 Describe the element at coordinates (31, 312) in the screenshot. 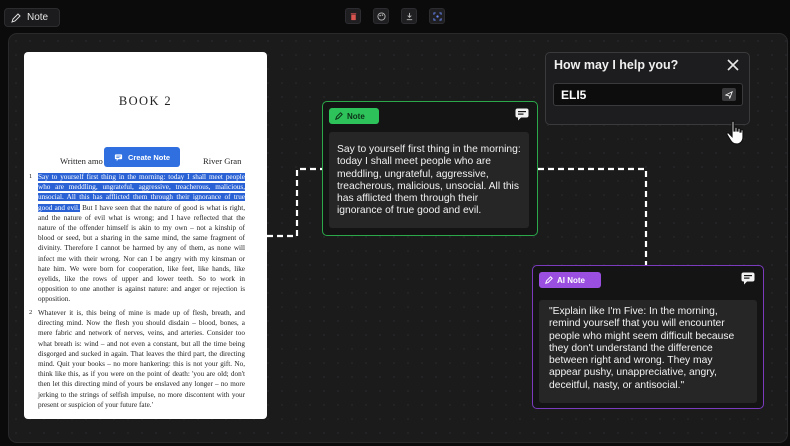

I see `paragraph-number: 2` at that location.